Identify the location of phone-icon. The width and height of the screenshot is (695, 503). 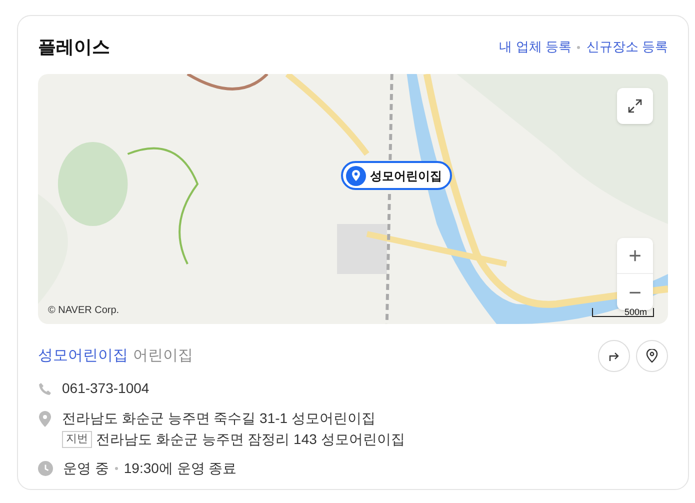
(45, 389).